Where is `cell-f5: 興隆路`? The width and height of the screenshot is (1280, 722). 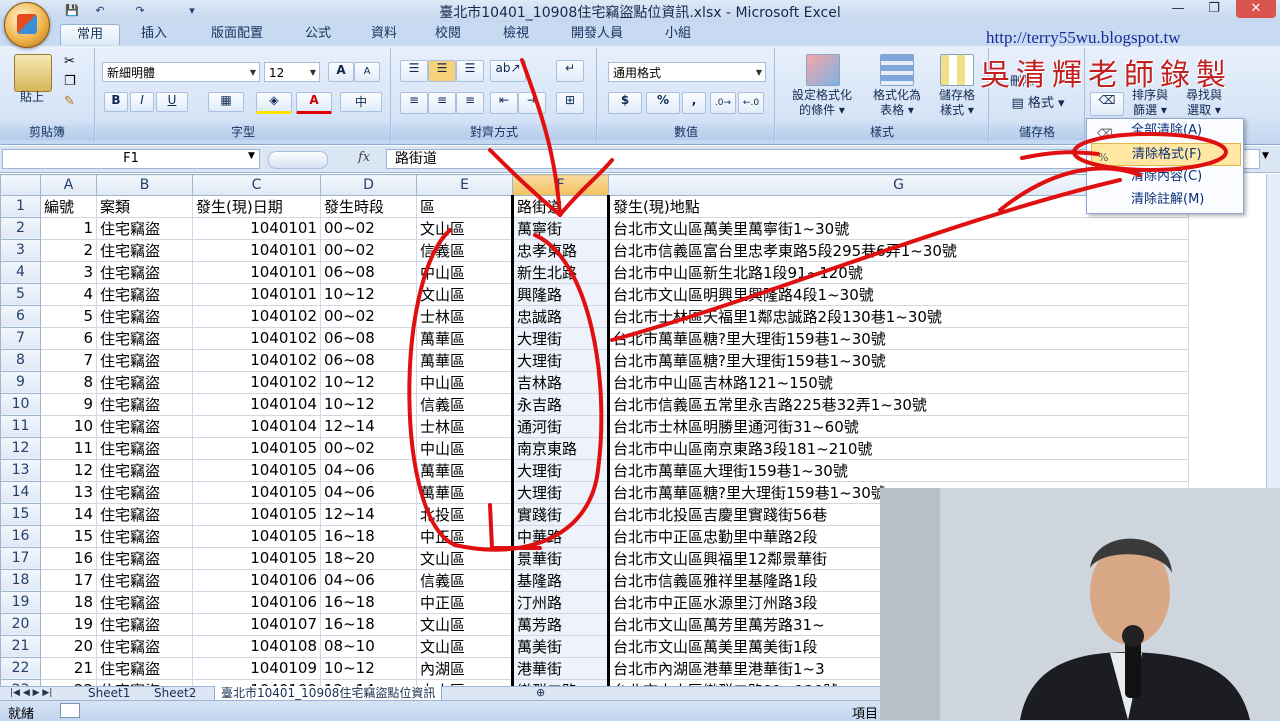
cell-f5: 興隆路 is located at coordinates (560, 294).